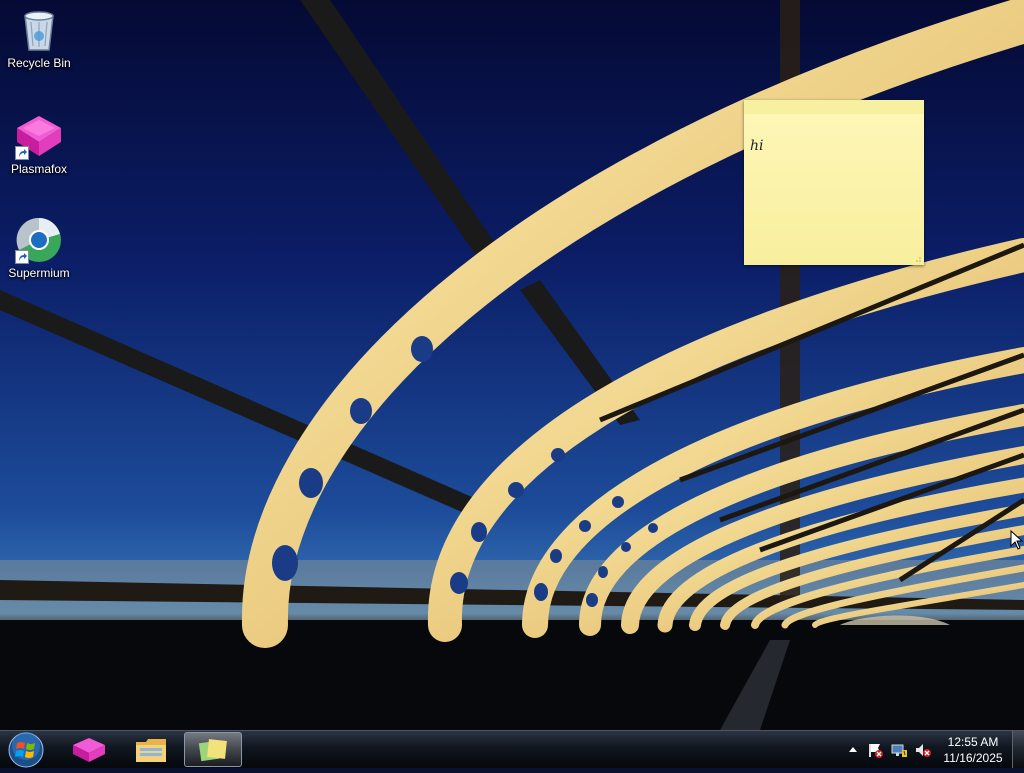 The height and width of the screenshot is (773, 1024). I want to click on folder-explorer-icon, so click(151, 750).